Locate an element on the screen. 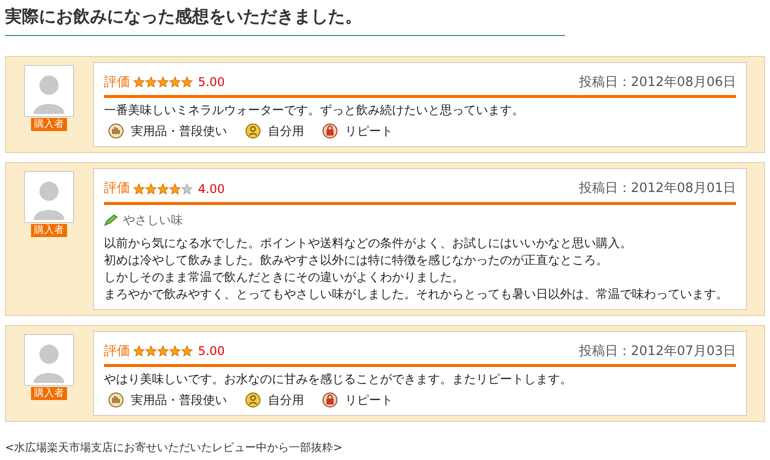 This screenshot has width=770, height=460. rating-score: 4.00 is located at coordinates (211, 189).